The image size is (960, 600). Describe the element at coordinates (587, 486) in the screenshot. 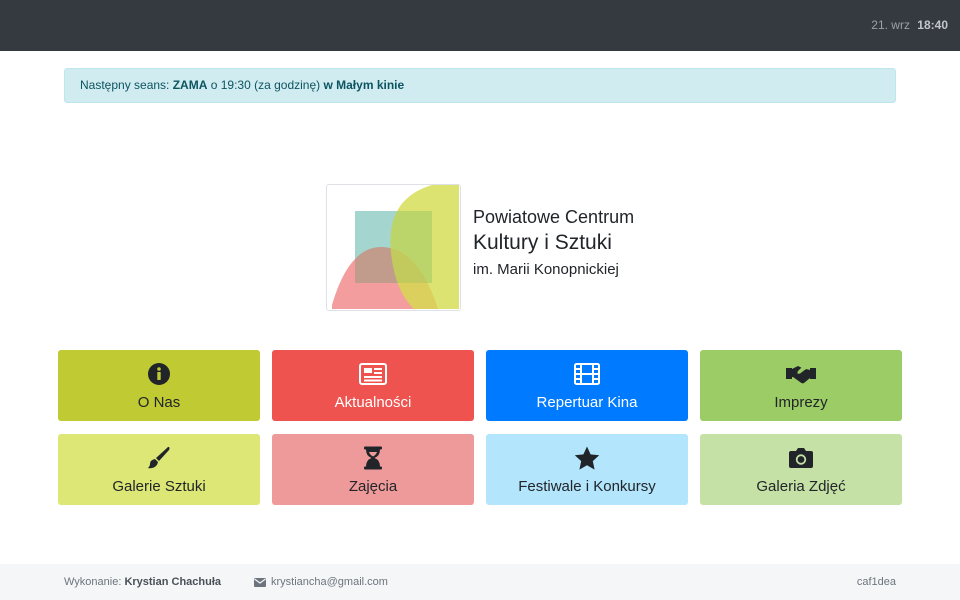

I see `tile-label: Festiwale i Konkursy` at that location.